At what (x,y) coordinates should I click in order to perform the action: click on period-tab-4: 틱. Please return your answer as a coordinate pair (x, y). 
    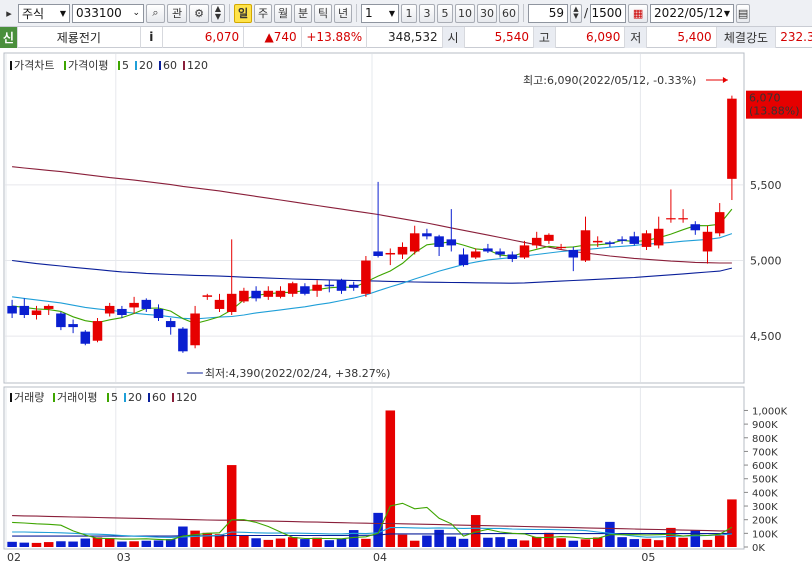
    Looking at the image, I should click on (323, 13).